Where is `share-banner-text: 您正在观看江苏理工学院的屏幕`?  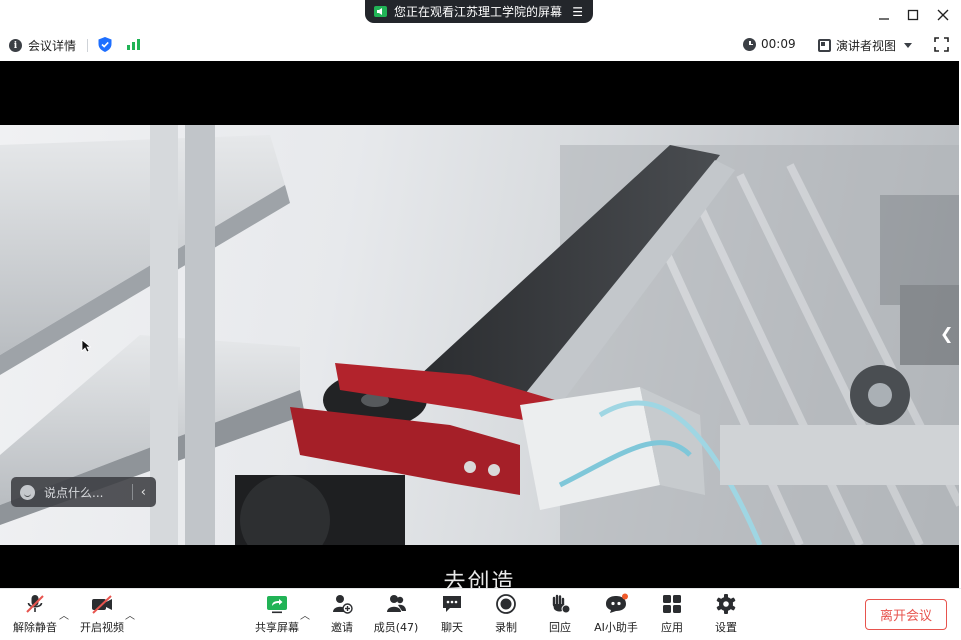 share-banner-text: 您正在观看江苏理工学院的屏幕 is located at coordinates (478, 12).